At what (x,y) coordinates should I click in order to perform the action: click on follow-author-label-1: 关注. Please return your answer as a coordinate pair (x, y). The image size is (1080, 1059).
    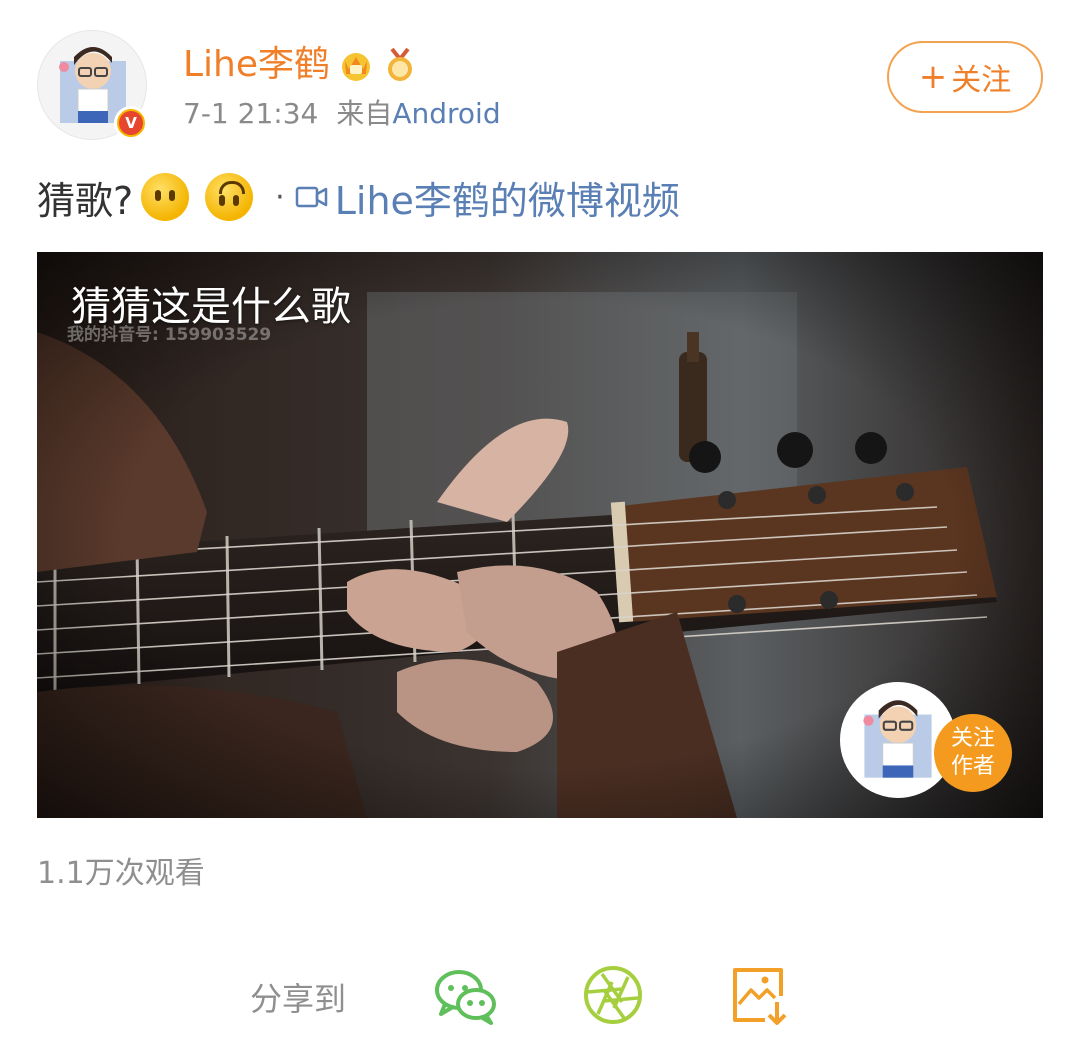
    Looking at the image, I should click on (972, 738).